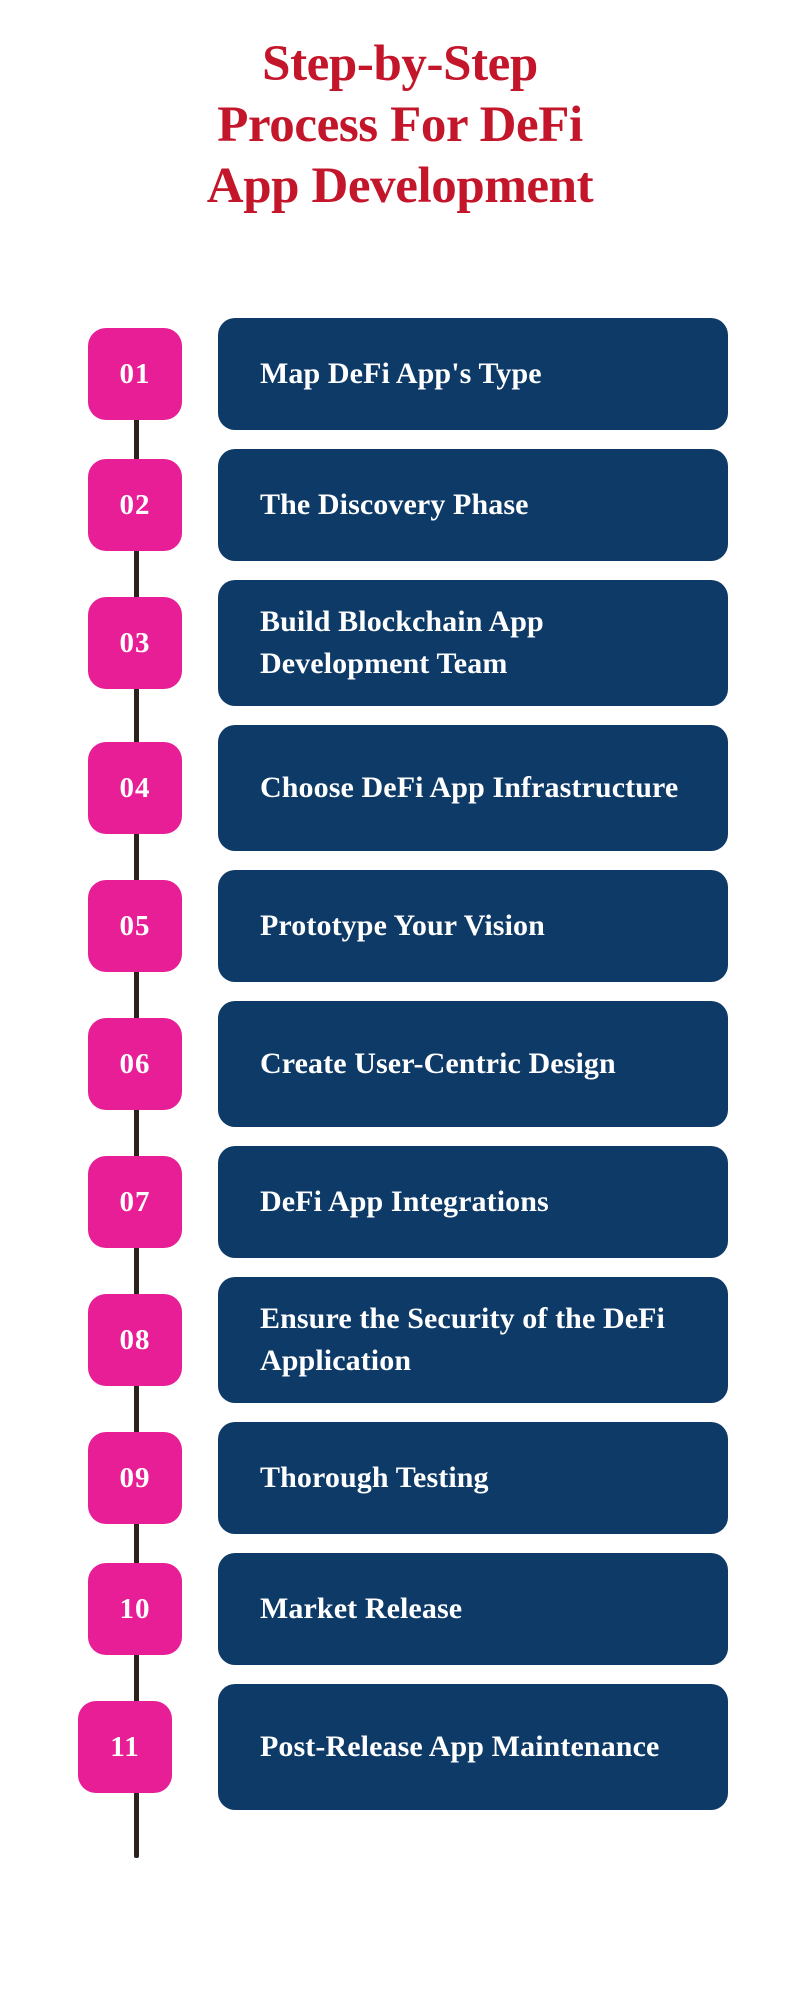 The width and height of the screenshot is (800, 2000). I want to click on step-number-label: 11, so click(125, 1746).